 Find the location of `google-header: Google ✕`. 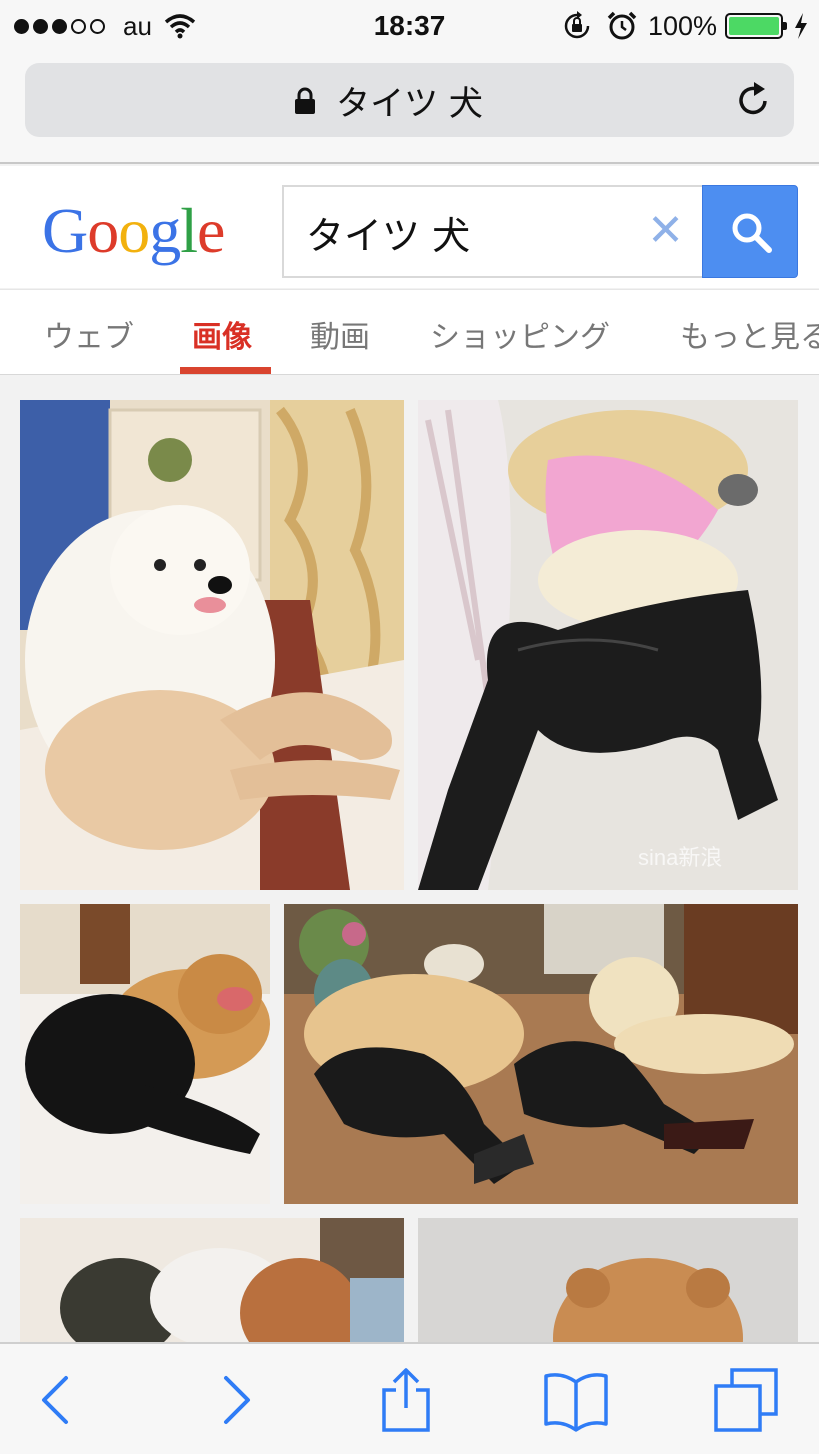

google-header: Google ✕ is located at coordinates (409, 227).